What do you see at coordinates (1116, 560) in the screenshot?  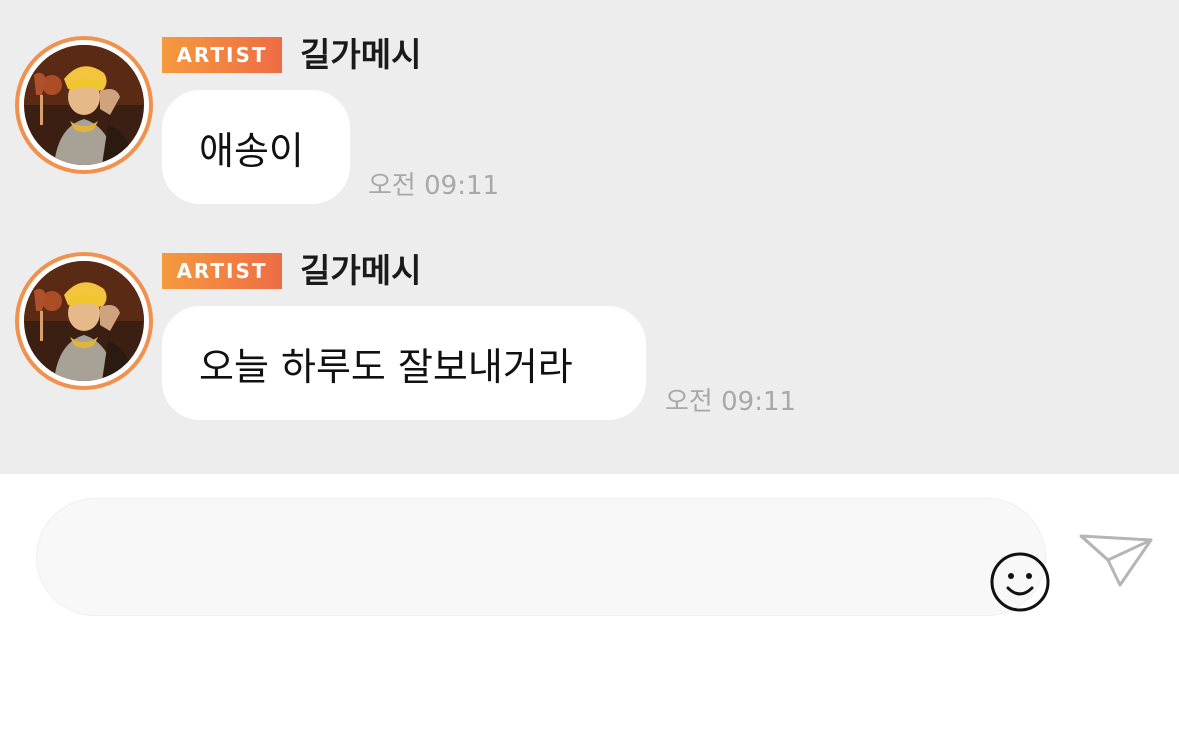 I see `paper-plane-icon` at bounding box center [1116, 560].